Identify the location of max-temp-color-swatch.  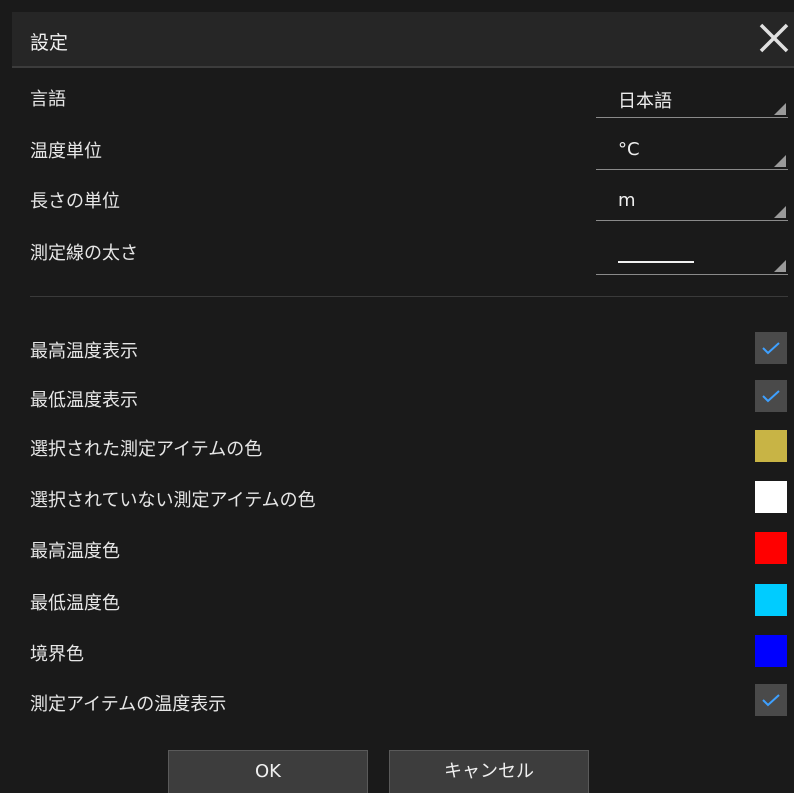
(771, 548).